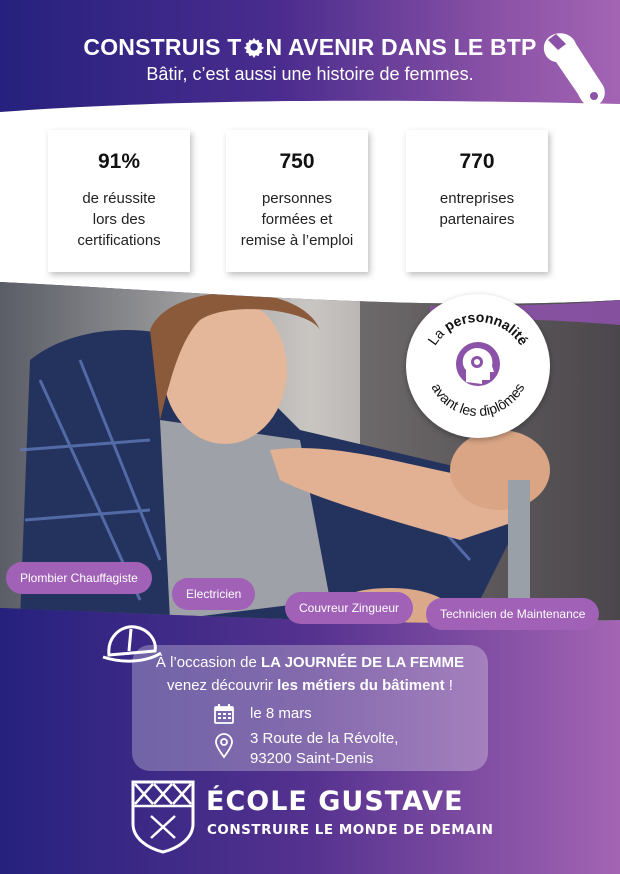 The width and height of the screenshot is (620, 874). I want to click on badge-top-bold: personnalité, so click(486, 328).